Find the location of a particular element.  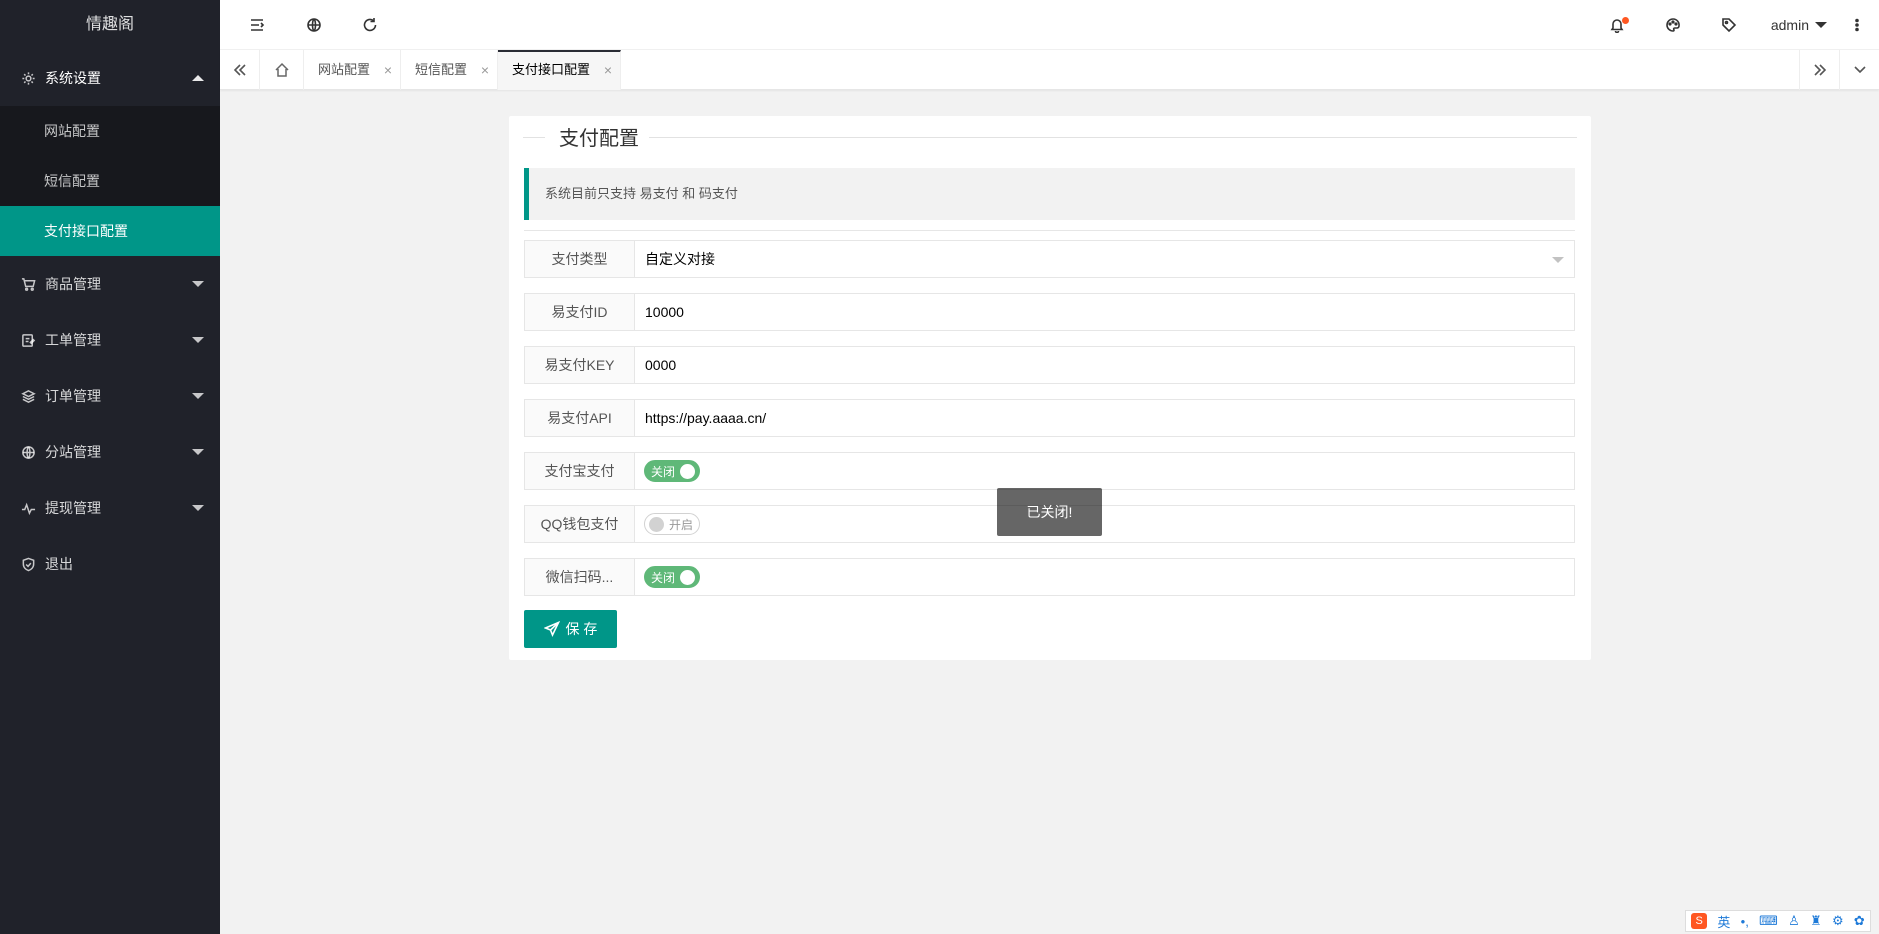

form-row-alipay: 支付宝支付 关闭 is located at coordinates (1049, 471).